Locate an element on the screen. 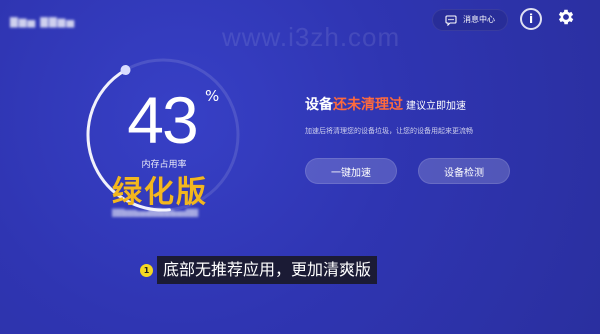 The width and height of the screenshot is (600, 334). speedup-label: 一键加速 is located at coordinates (351, 173).